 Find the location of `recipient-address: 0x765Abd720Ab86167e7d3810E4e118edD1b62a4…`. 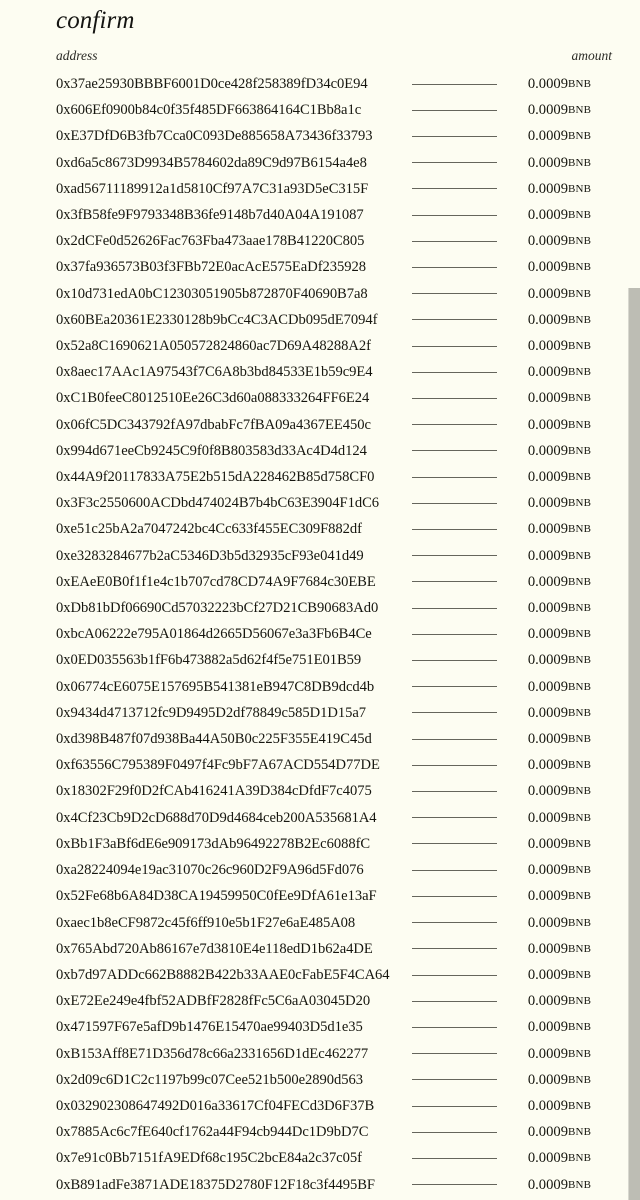

recipient-address: 0x765Abd720Ab86167e7d3810E4e118edD1b62a4… is located at coordinates (214, 948).